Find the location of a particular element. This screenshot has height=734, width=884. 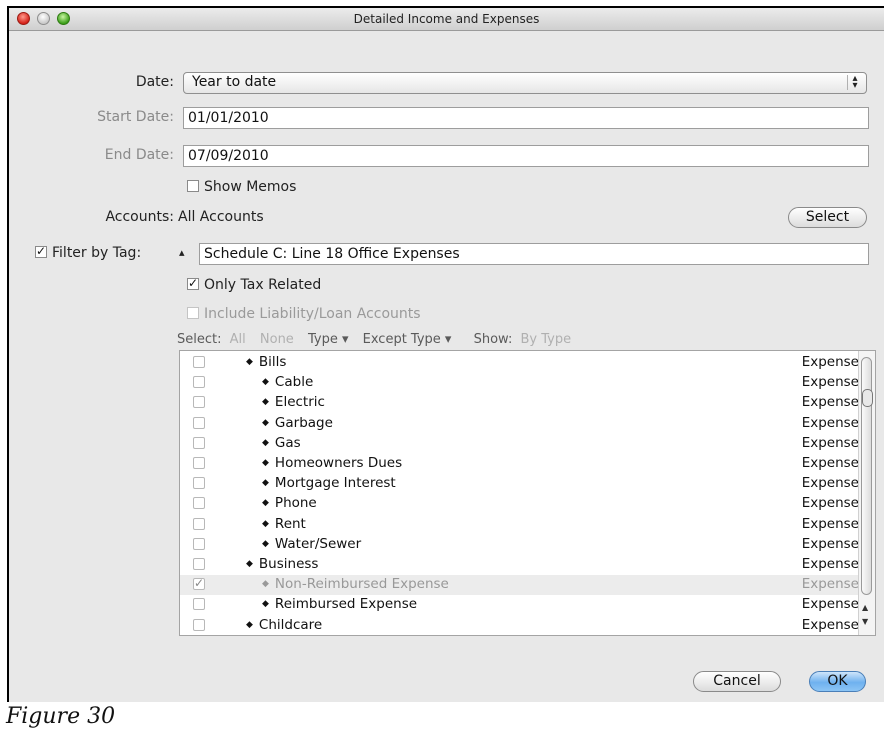

account-name: ◆ Non-Reimbursed Expense is located at coordinates (355, 584).